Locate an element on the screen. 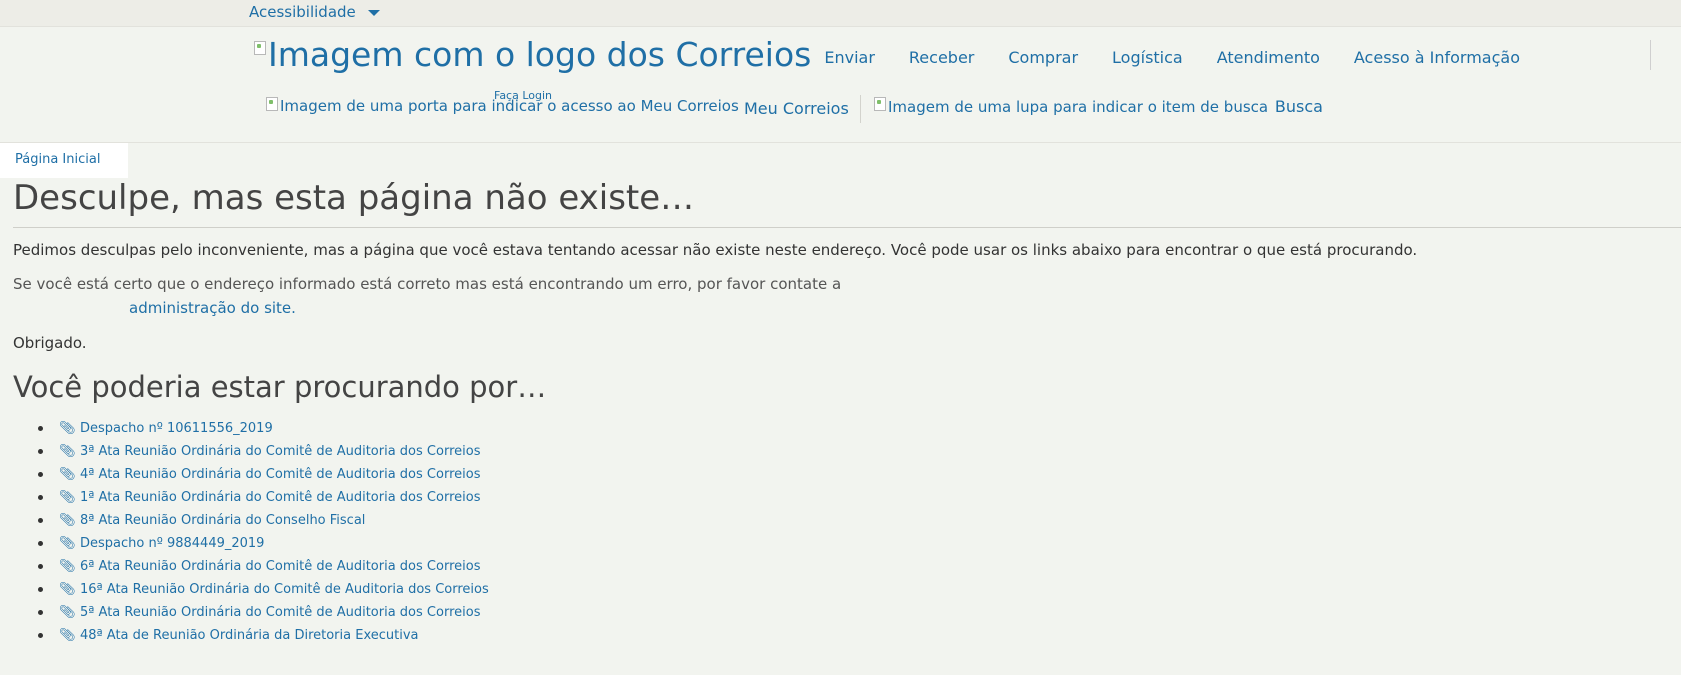  nav-divider is located at coordinates (1650, 55).